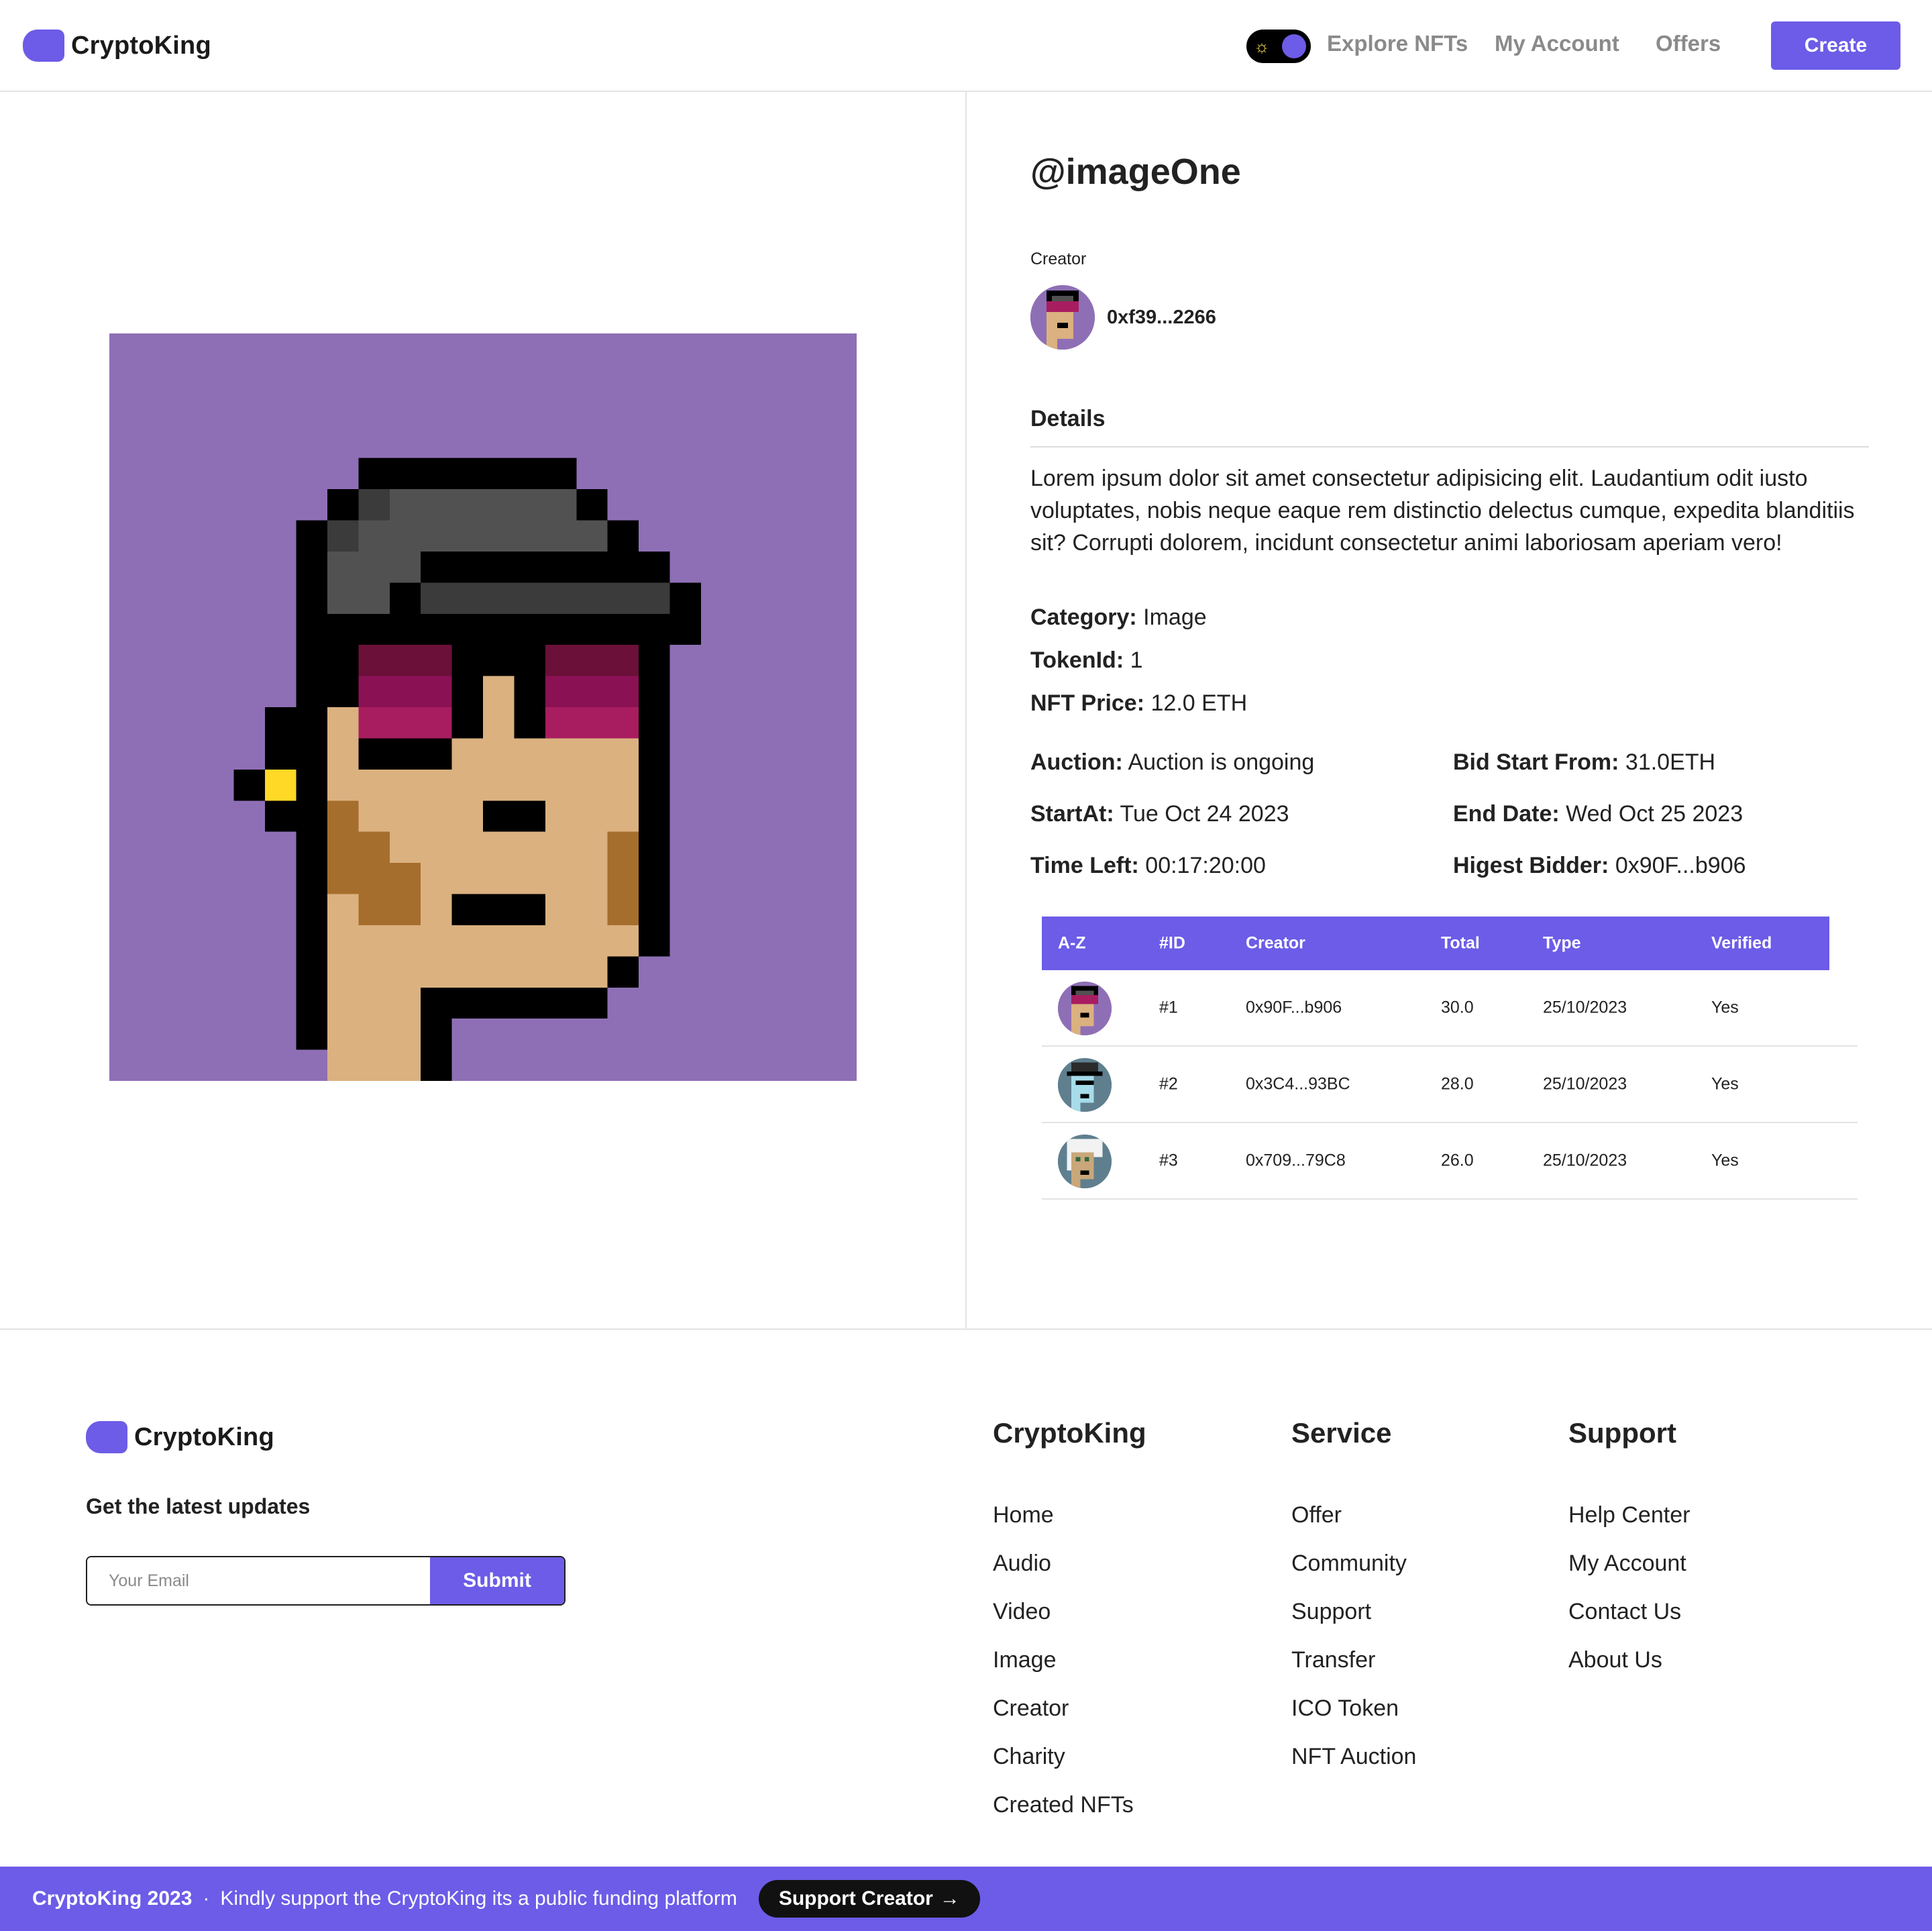  What do you see at coordinates (1069, 1563) in the screenshot?
I see `footer-link-audio: Audio` at bounding box center [1069, 1563].